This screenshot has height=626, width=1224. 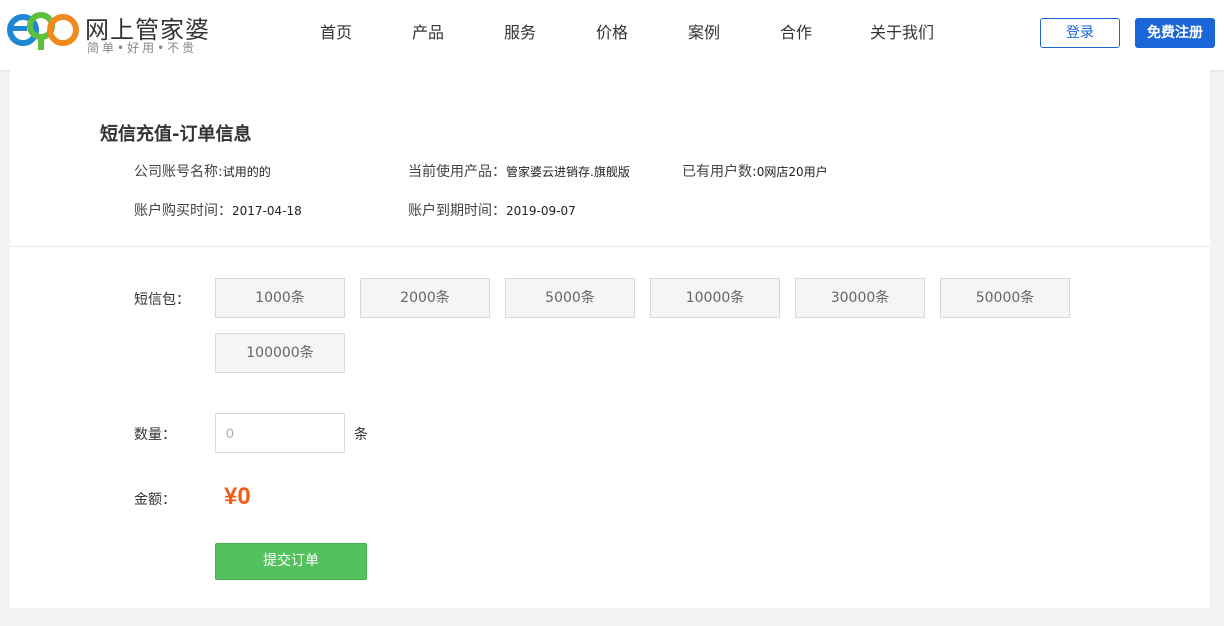 What do you see at coordinates (1175, 33) in the screenshot?
I see `register-button: 免费注册` at bounding box center [1175, 33].